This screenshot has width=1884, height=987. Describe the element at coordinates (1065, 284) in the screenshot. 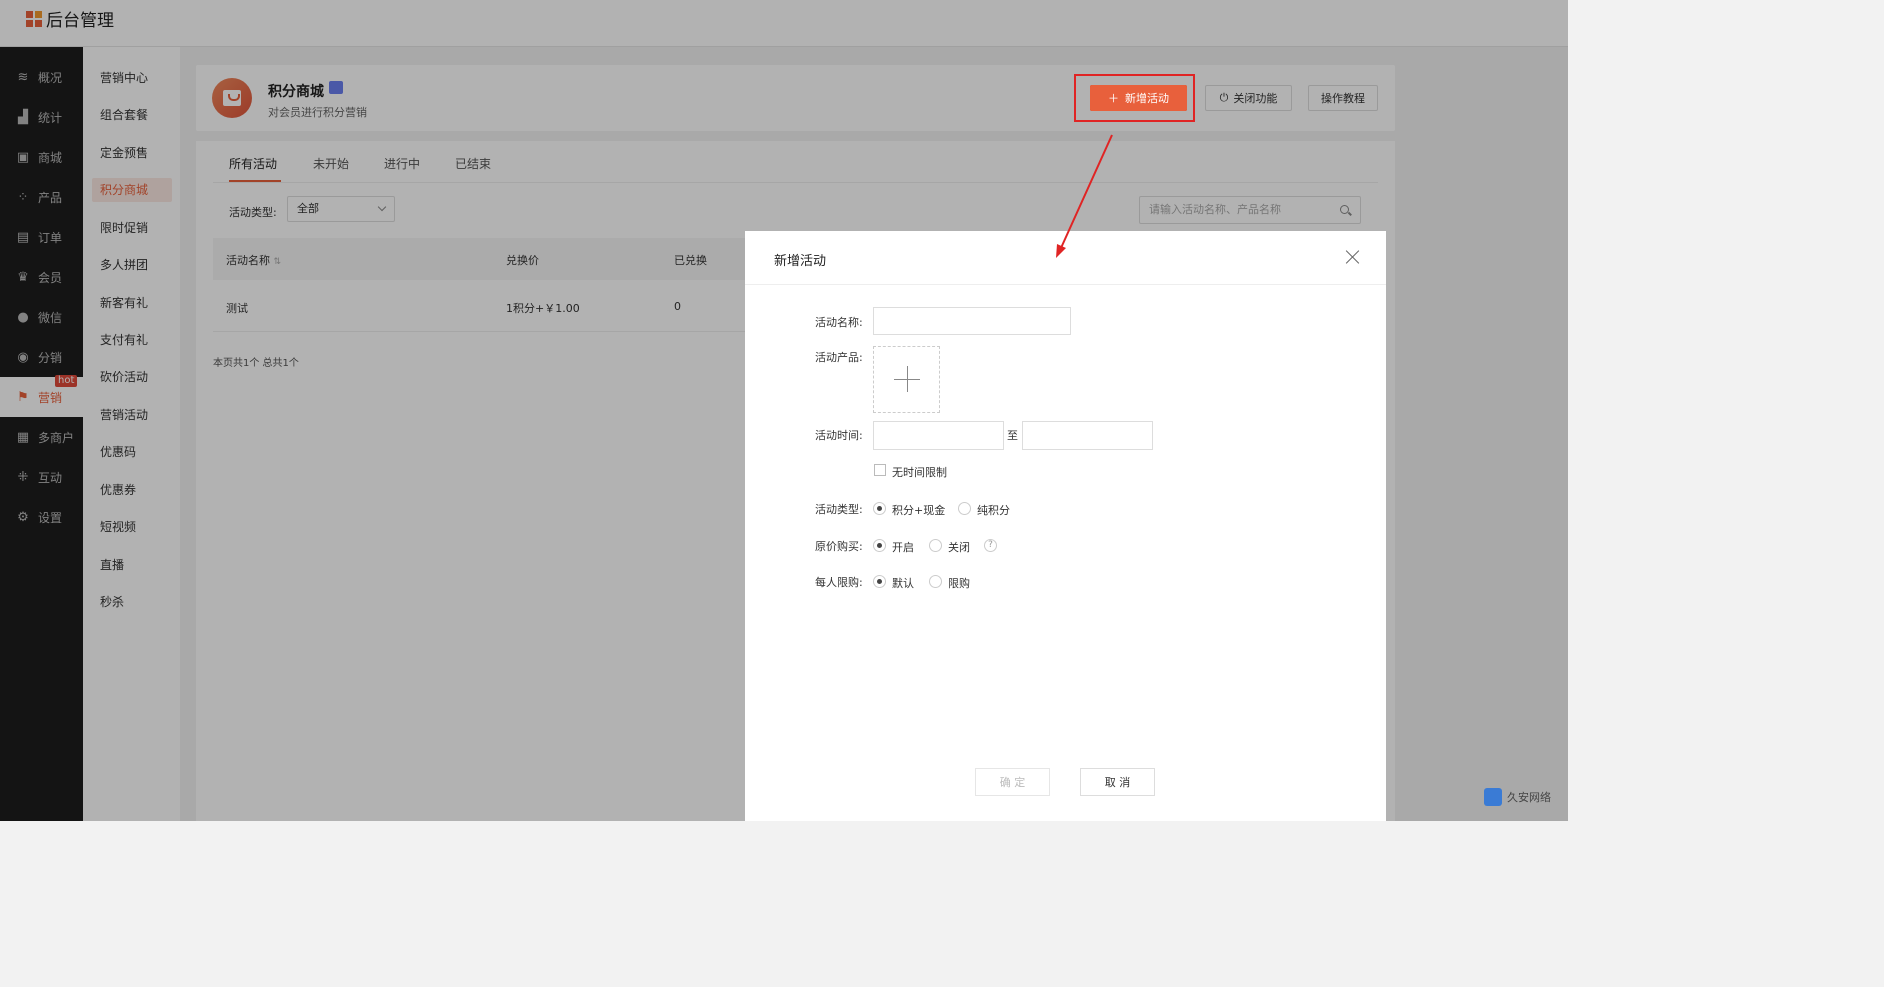

I see `dialog-divider` at that location.